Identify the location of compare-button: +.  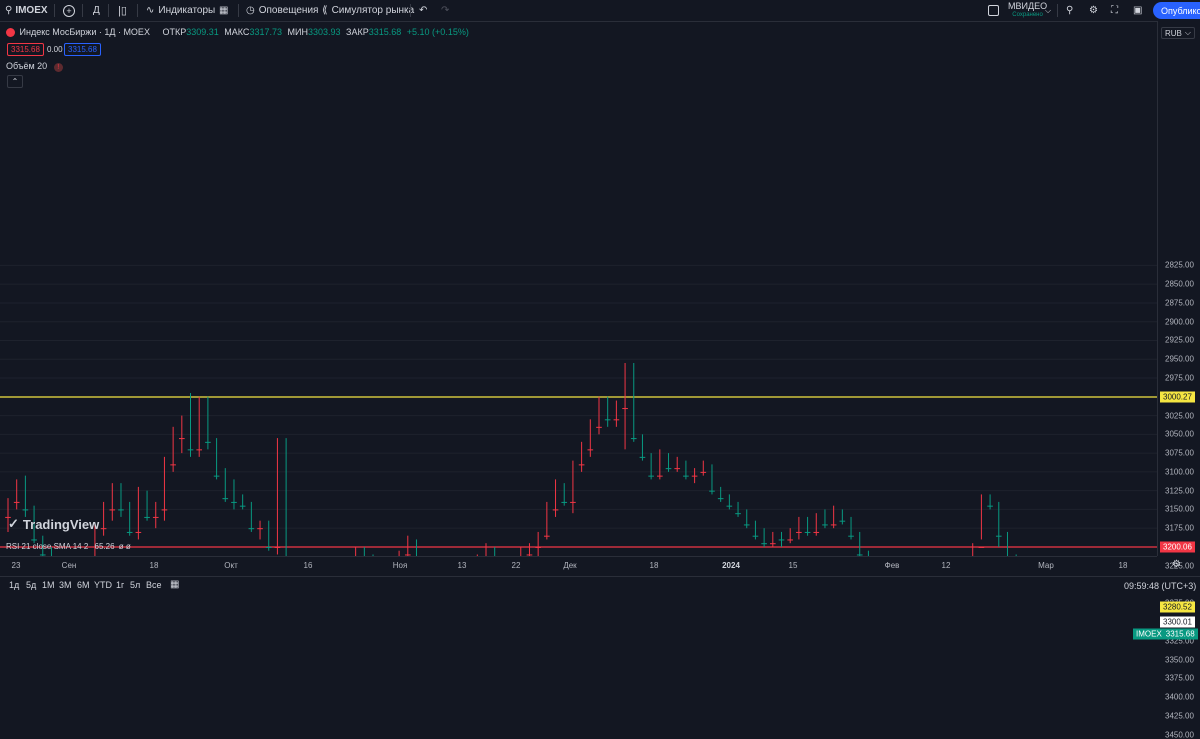
(69, 10).